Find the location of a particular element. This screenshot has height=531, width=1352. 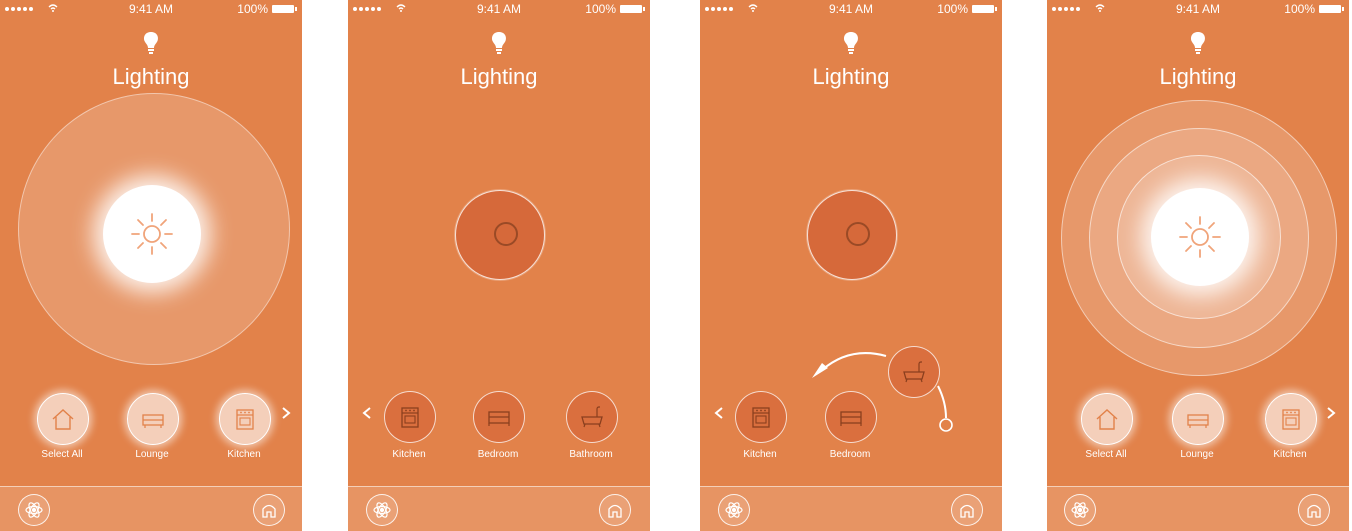

room-button-bathroom-dragging is located at coordinates (914, 372).